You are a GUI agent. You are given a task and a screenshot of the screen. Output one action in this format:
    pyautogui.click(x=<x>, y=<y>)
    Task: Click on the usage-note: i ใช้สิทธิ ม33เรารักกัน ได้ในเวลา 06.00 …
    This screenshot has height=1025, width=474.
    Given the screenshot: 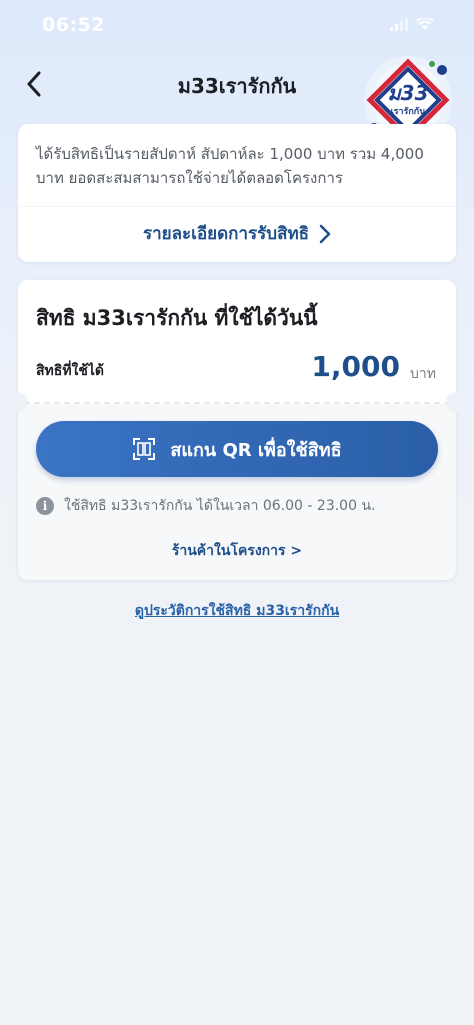 What is the action you would take?
    pyautogui.click(x=205, y=506)
    